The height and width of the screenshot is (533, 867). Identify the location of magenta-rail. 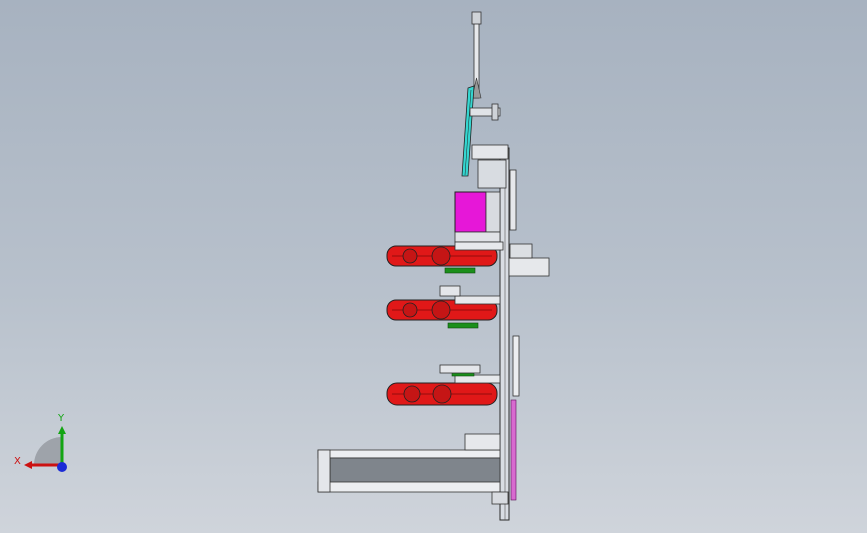
(513, 450).